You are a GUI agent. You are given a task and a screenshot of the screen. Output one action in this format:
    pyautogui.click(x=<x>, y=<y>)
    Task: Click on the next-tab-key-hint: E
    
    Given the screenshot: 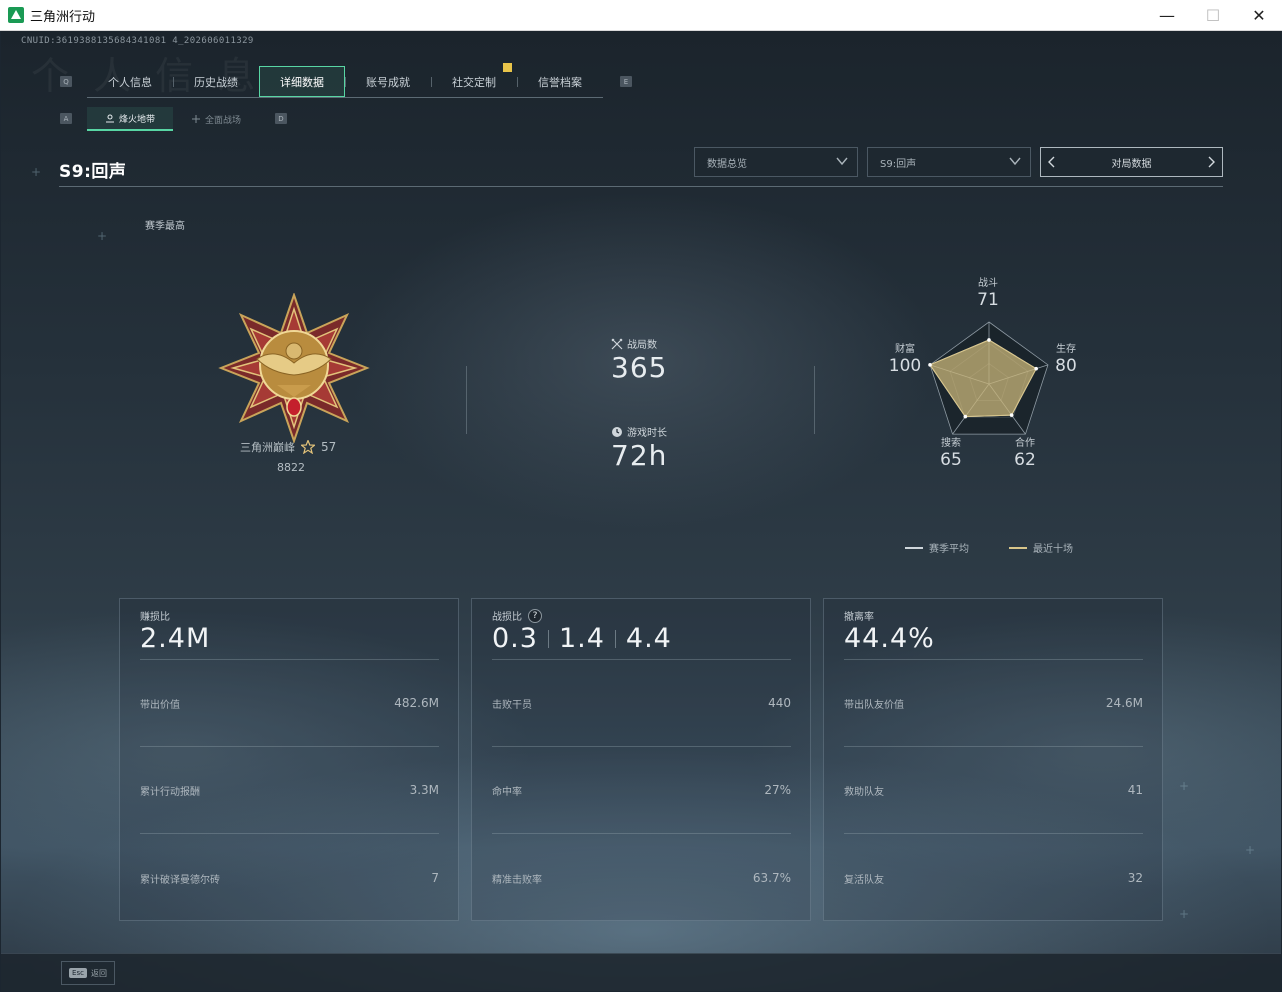 What is the action you would take?
    pyautogui.click(x=626, y=81)
    